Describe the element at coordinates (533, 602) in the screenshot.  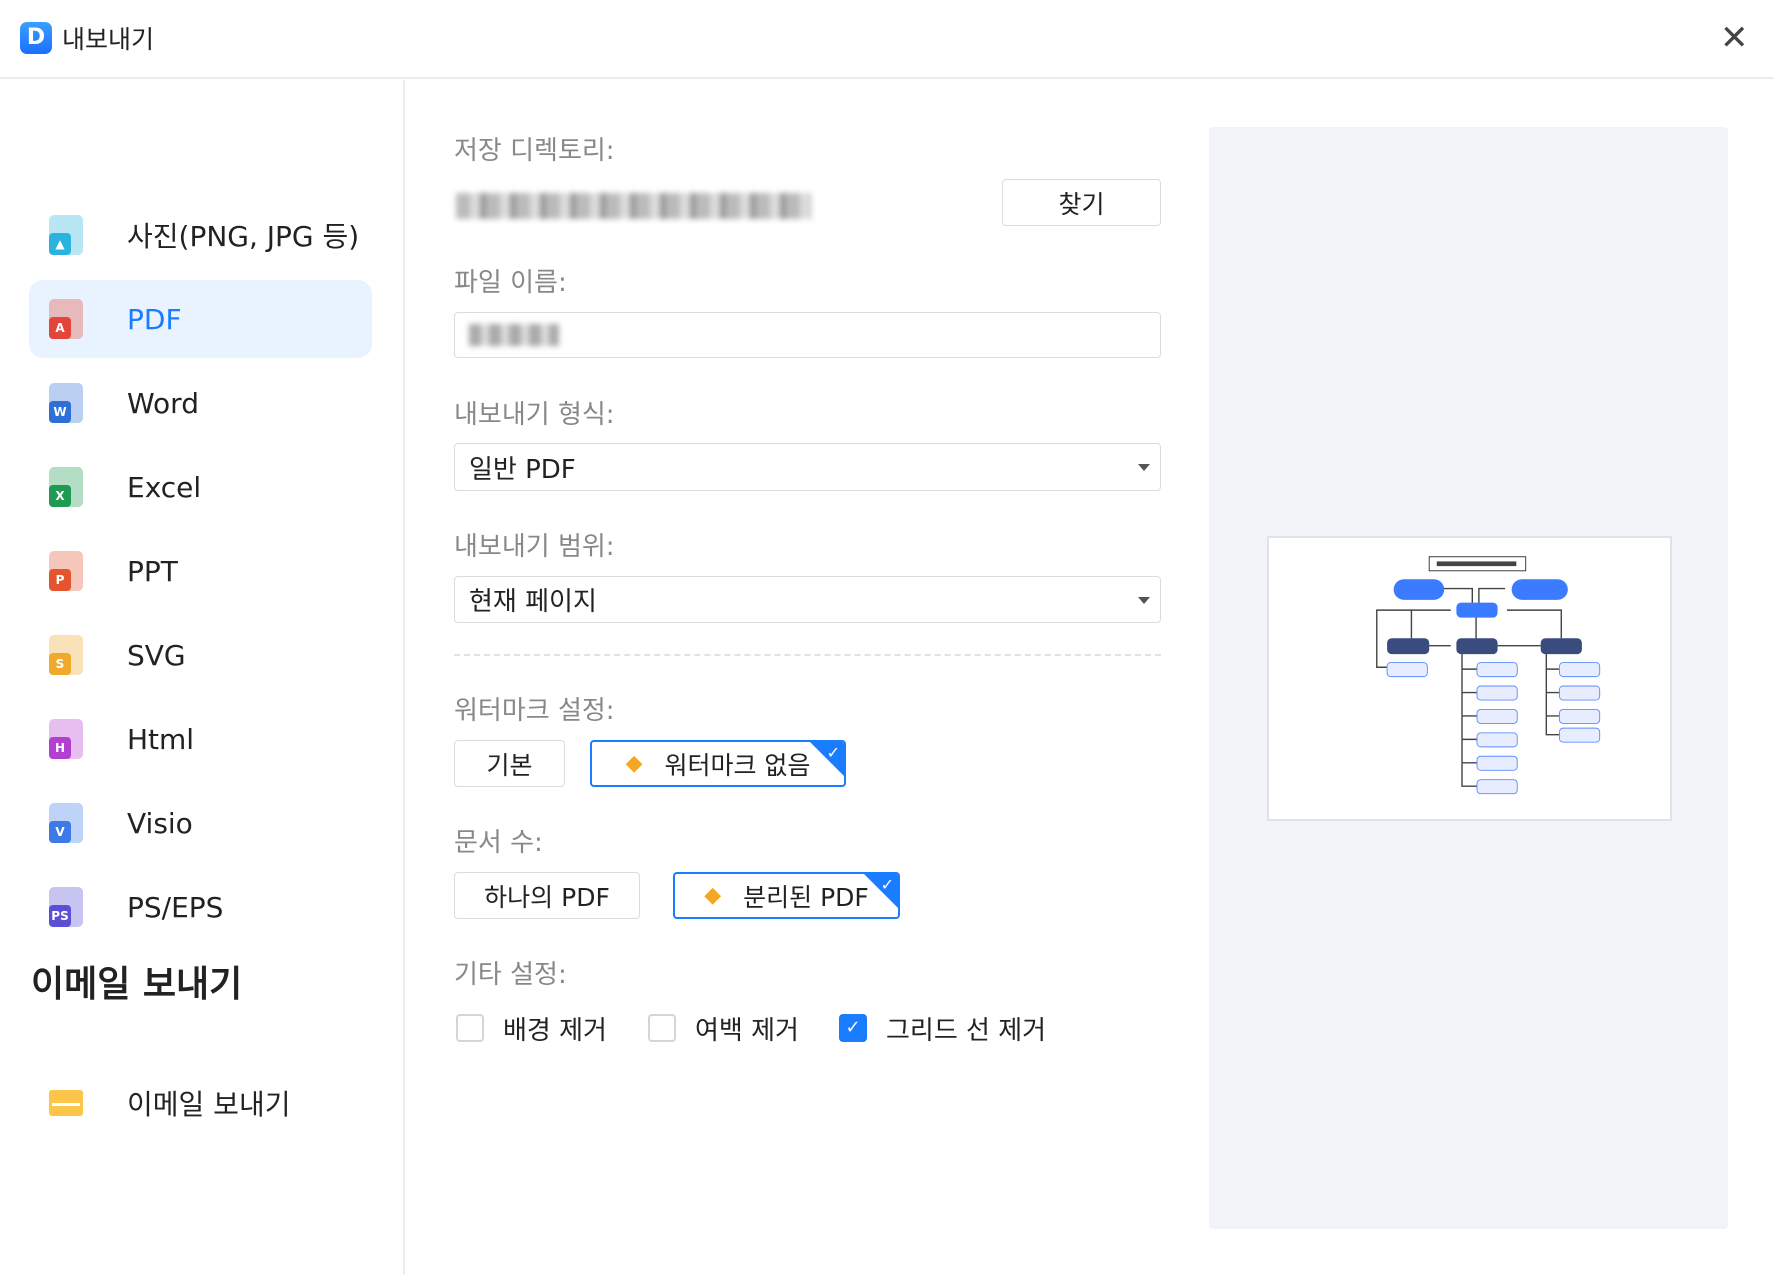
I see `range-value: 현재 페이지` at that location.